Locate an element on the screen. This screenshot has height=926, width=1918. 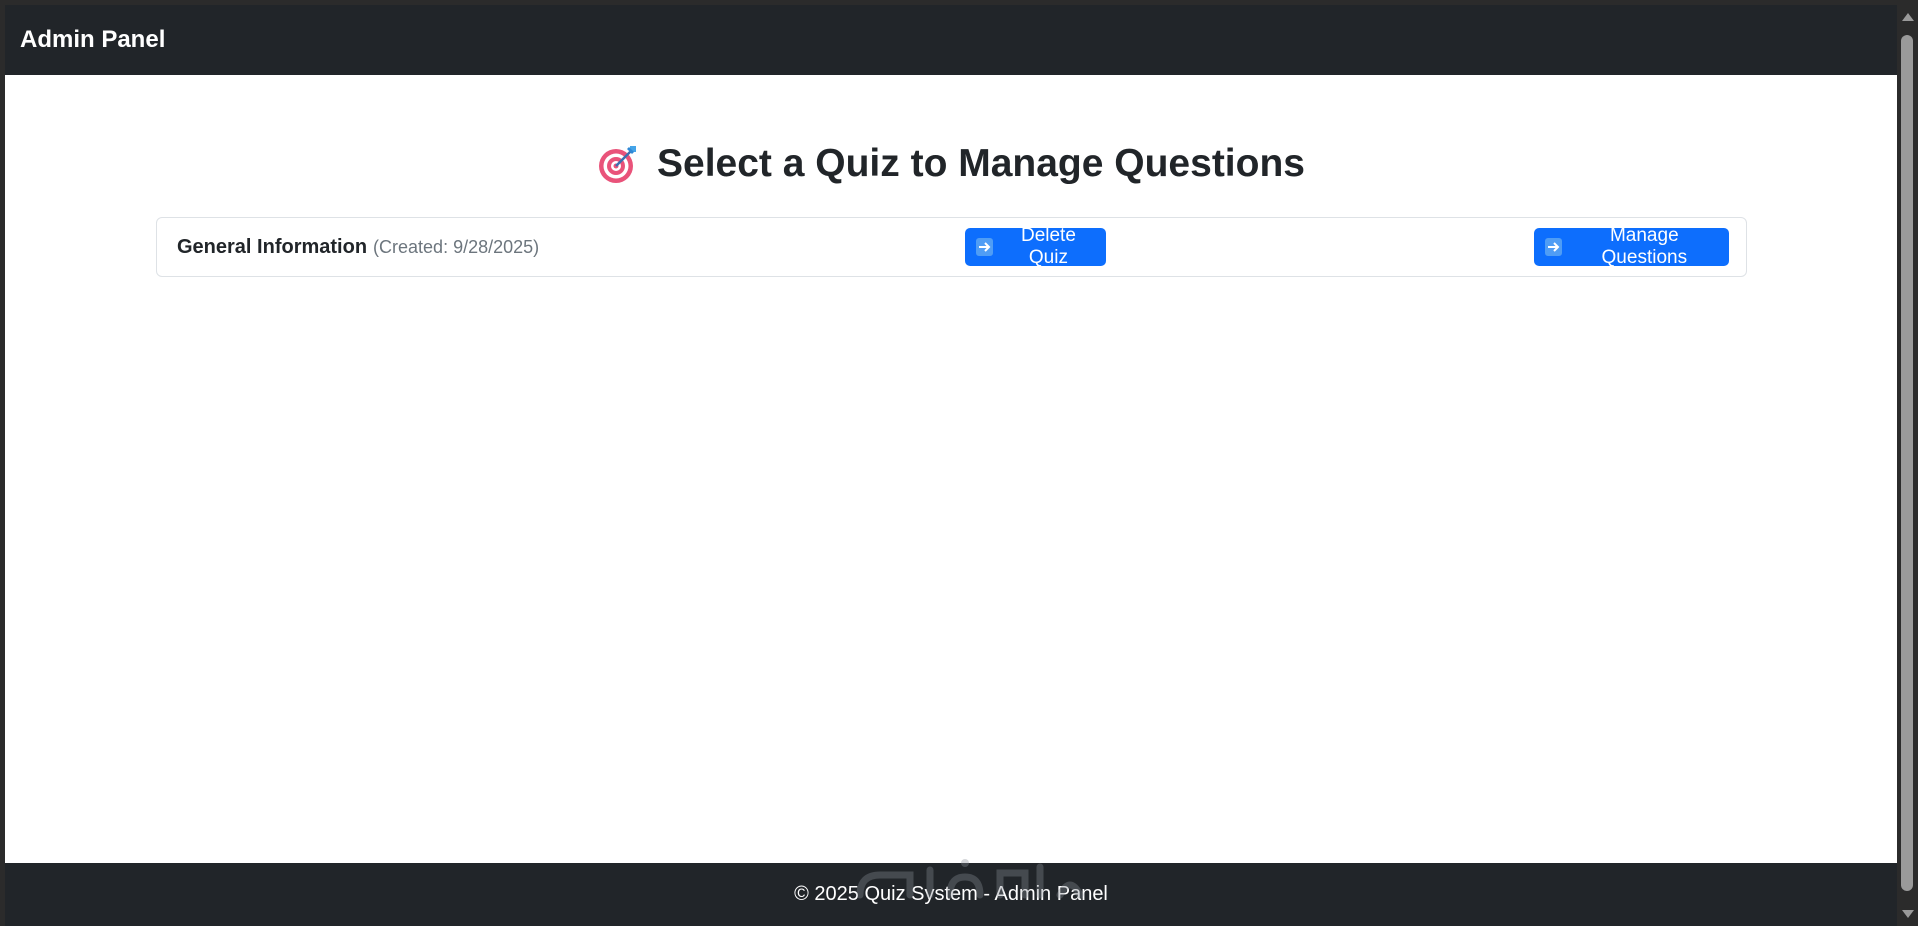
delete-quiz-button: Delete Quiz is located at coordinates (1035, 246).